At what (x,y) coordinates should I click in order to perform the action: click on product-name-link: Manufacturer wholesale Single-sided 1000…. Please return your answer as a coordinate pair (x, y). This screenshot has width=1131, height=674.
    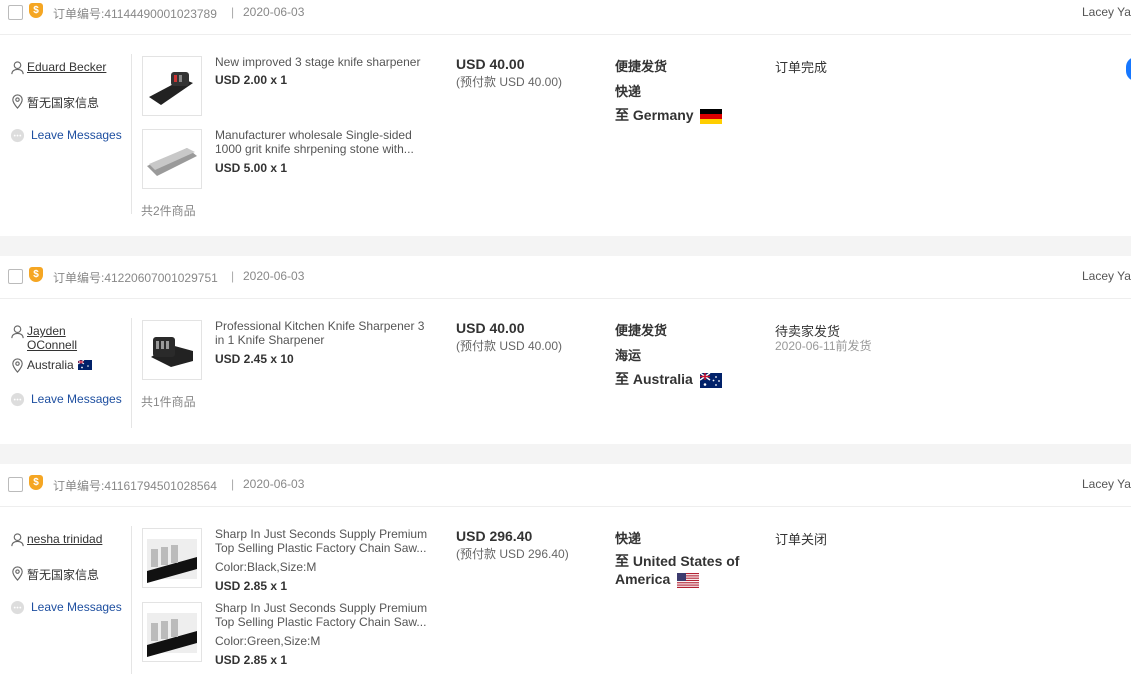
    Looking at the image, I should click on (325, 142).